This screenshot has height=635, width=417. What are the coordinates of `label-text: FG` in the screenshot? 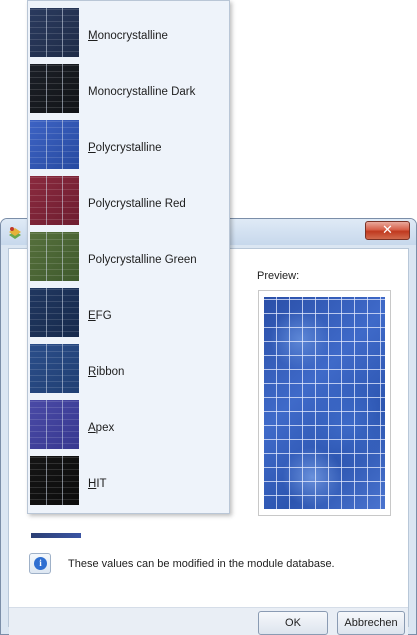 It's located at (103, 316).